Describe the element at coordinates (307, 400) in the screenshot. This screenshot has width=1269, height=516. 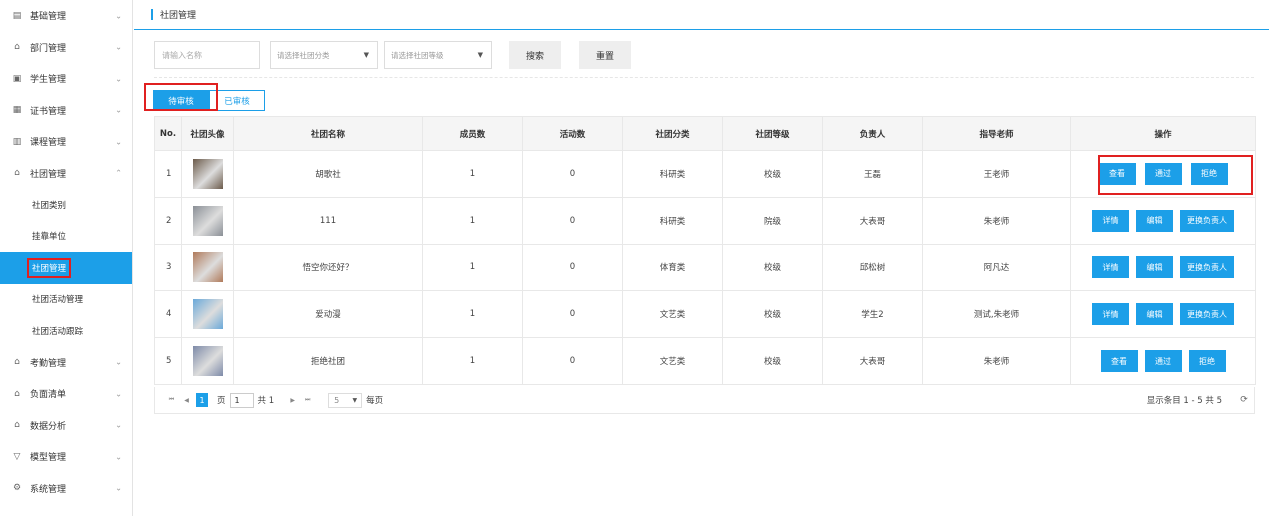
I see `last-page-icon: ⏭` at that location.